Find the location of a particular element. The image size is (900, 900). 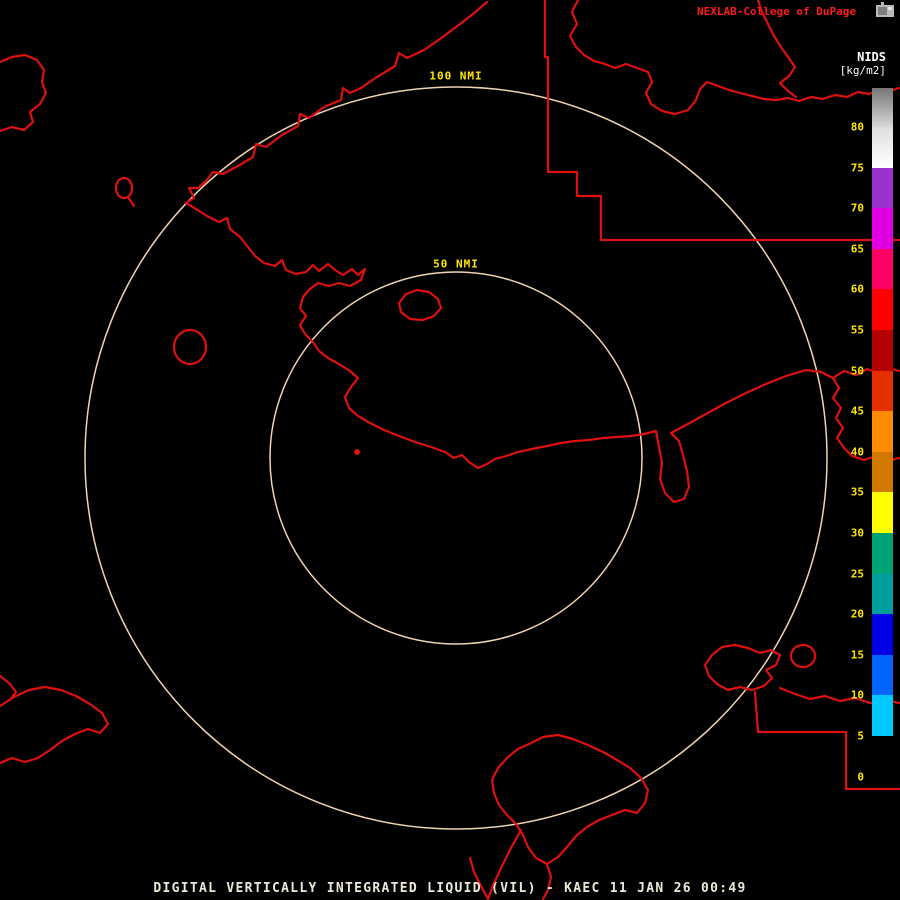

colorbar is located at coordinates (882, 432).